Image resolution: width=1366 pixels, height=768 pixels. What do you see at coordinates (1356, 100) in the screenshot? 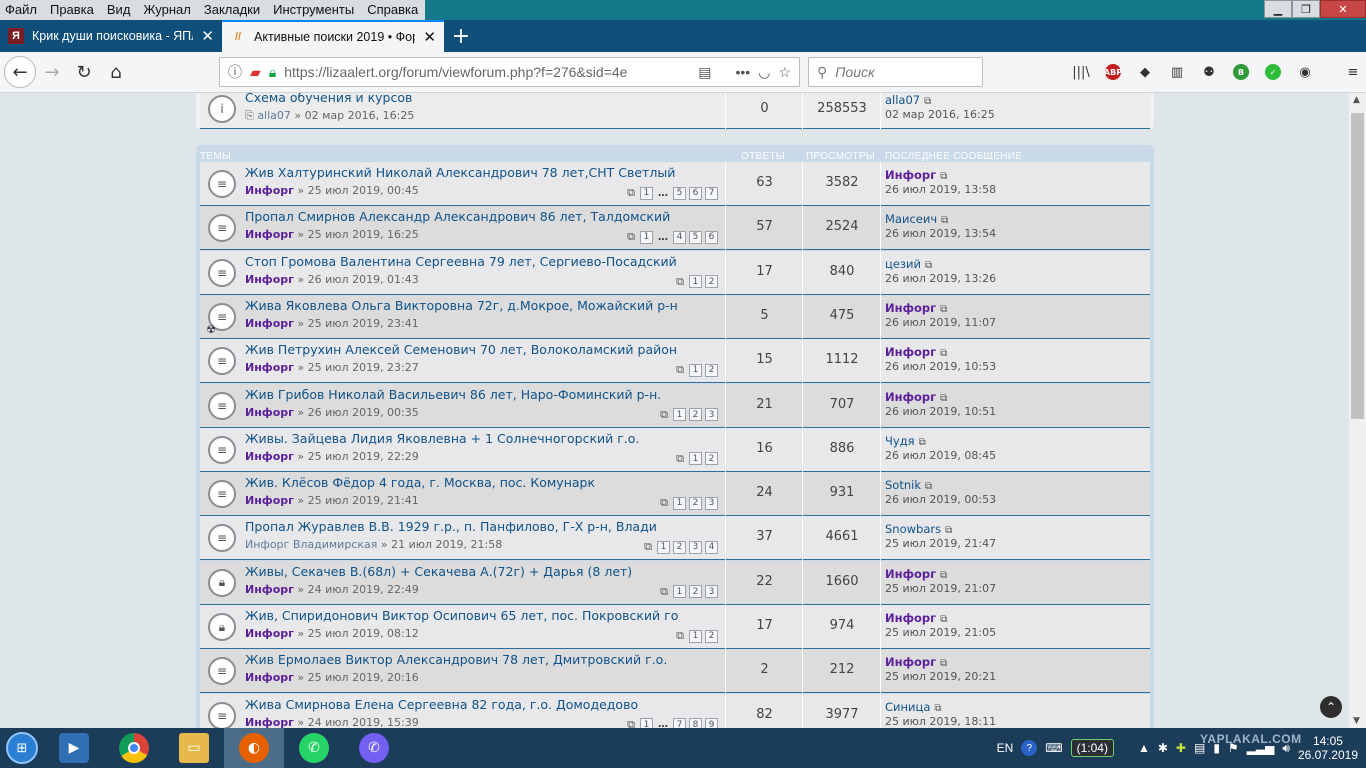
I see `scroll-up-icon: ▲` at bounding box center [1356, 100].